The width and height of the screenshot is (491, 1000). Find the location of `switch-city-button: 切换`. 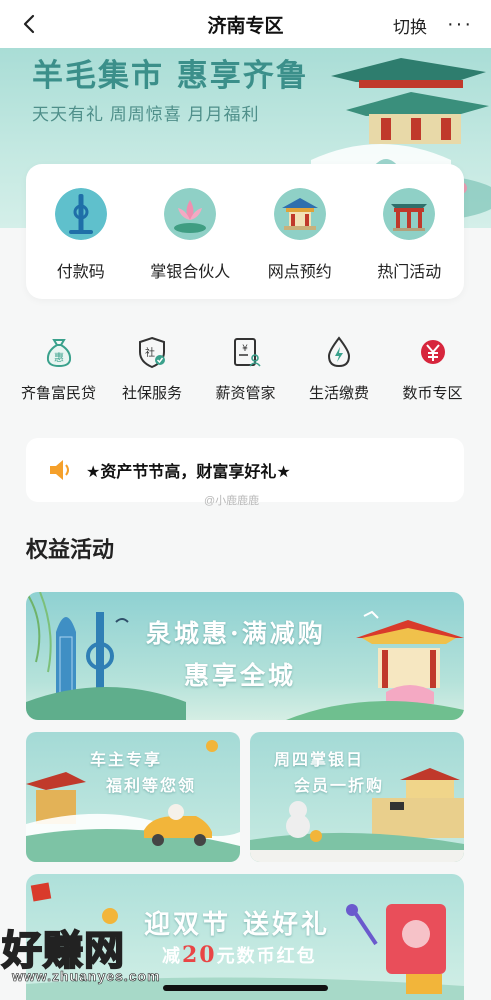

switch-city-button: 切换 is located at coordinates (410, 25).